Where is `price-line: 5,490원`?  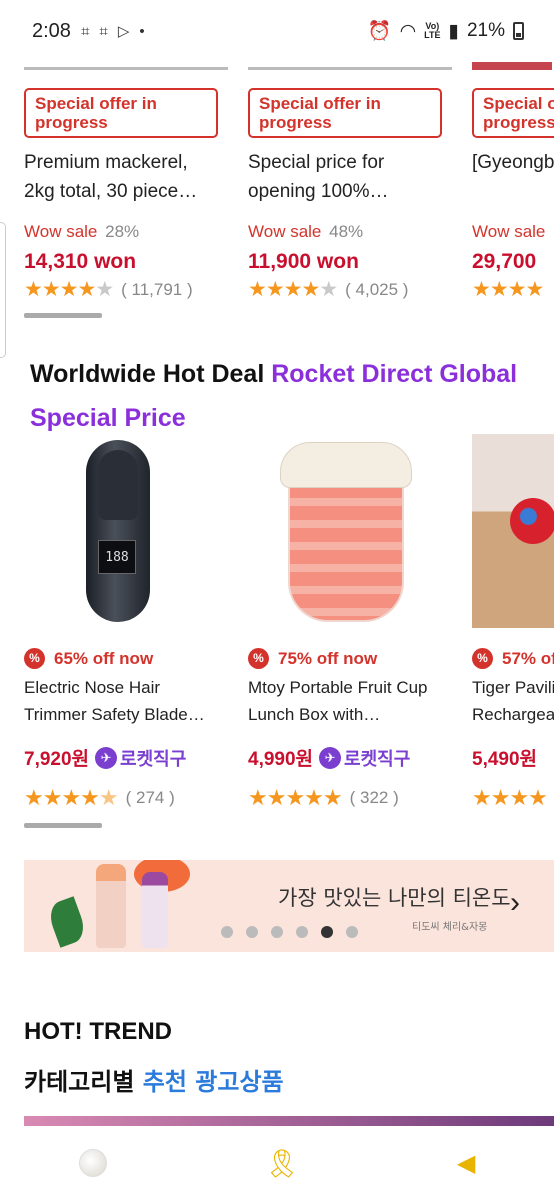
price-line: 5,490원 is located at coordinates (505, 759).